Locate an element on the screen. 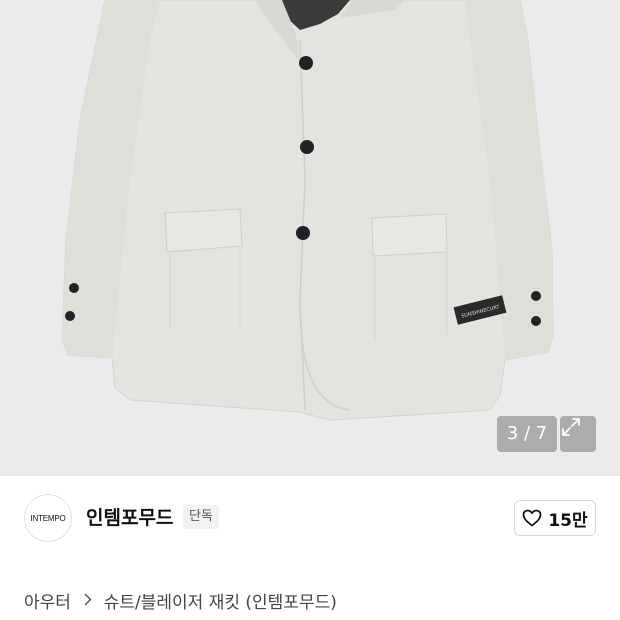  breadcrumb-item-category: 슈트/블레이저 재킷 (인템포무드) is located at coordinates (220, 603).